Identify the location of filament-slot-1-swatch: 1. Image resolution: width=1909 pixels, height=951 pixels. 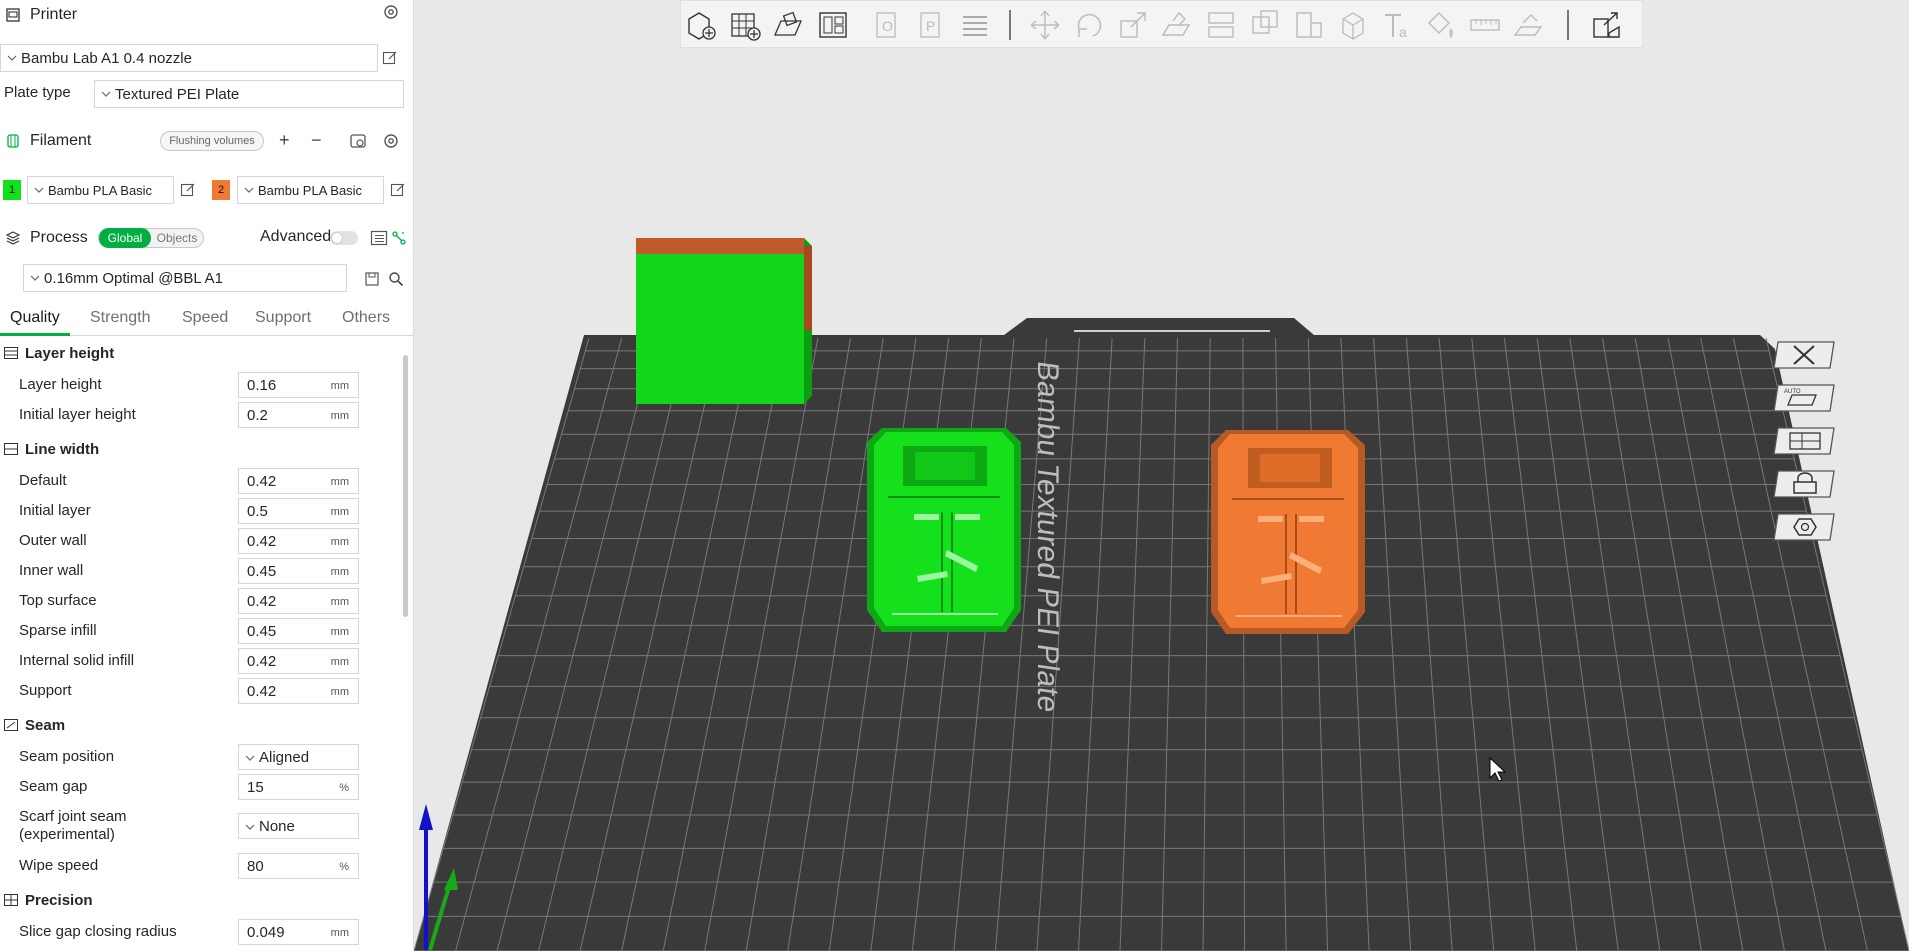
(12, 190).